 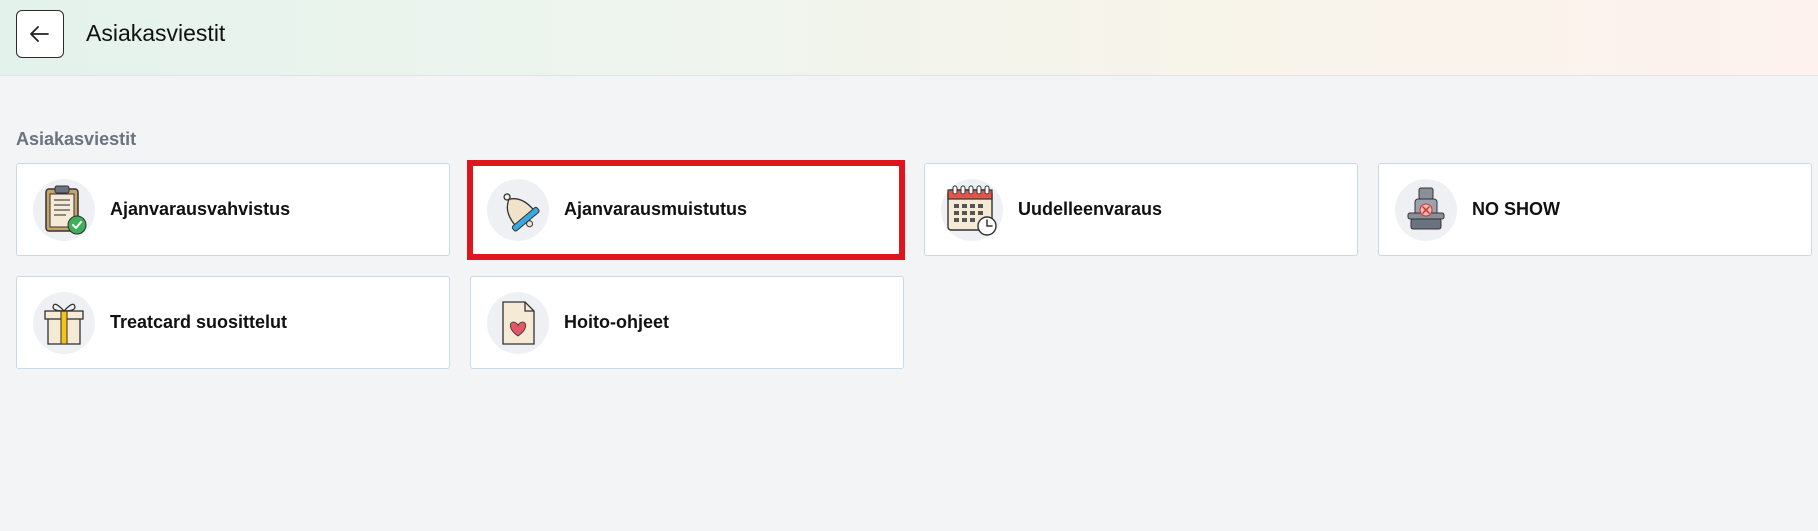 I want to click on card-label: Treatcard suosittelut, so click(x=199, y=322).